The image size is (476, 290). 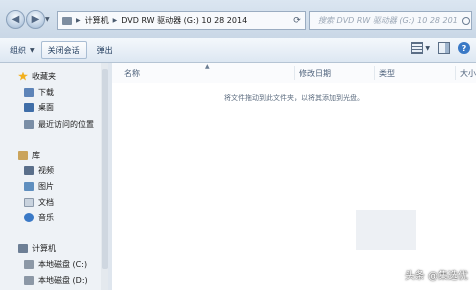 I want to click on search-icon, so click(x=466, y=20).